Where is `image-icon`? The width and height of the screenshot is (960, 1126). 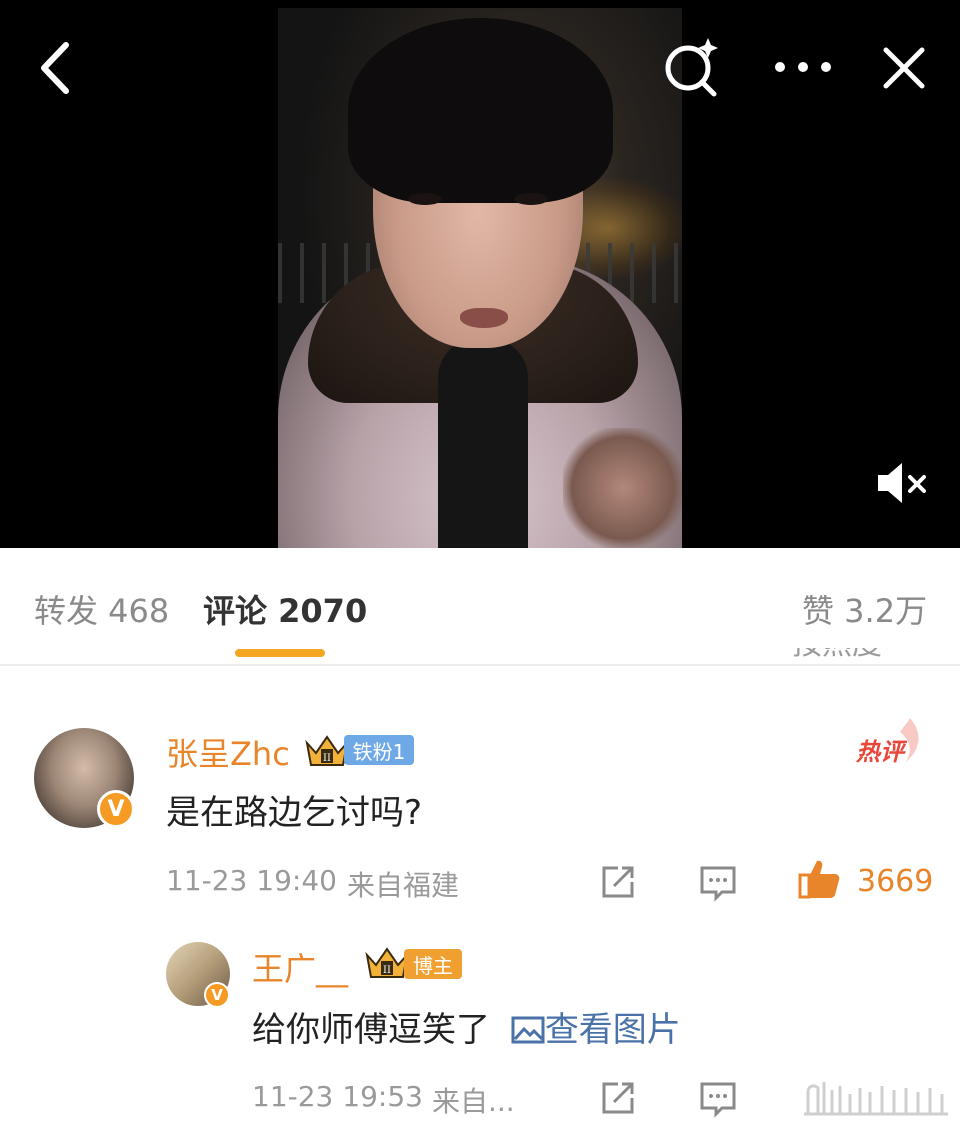 image-icon is located at coordinates (528, 1030).